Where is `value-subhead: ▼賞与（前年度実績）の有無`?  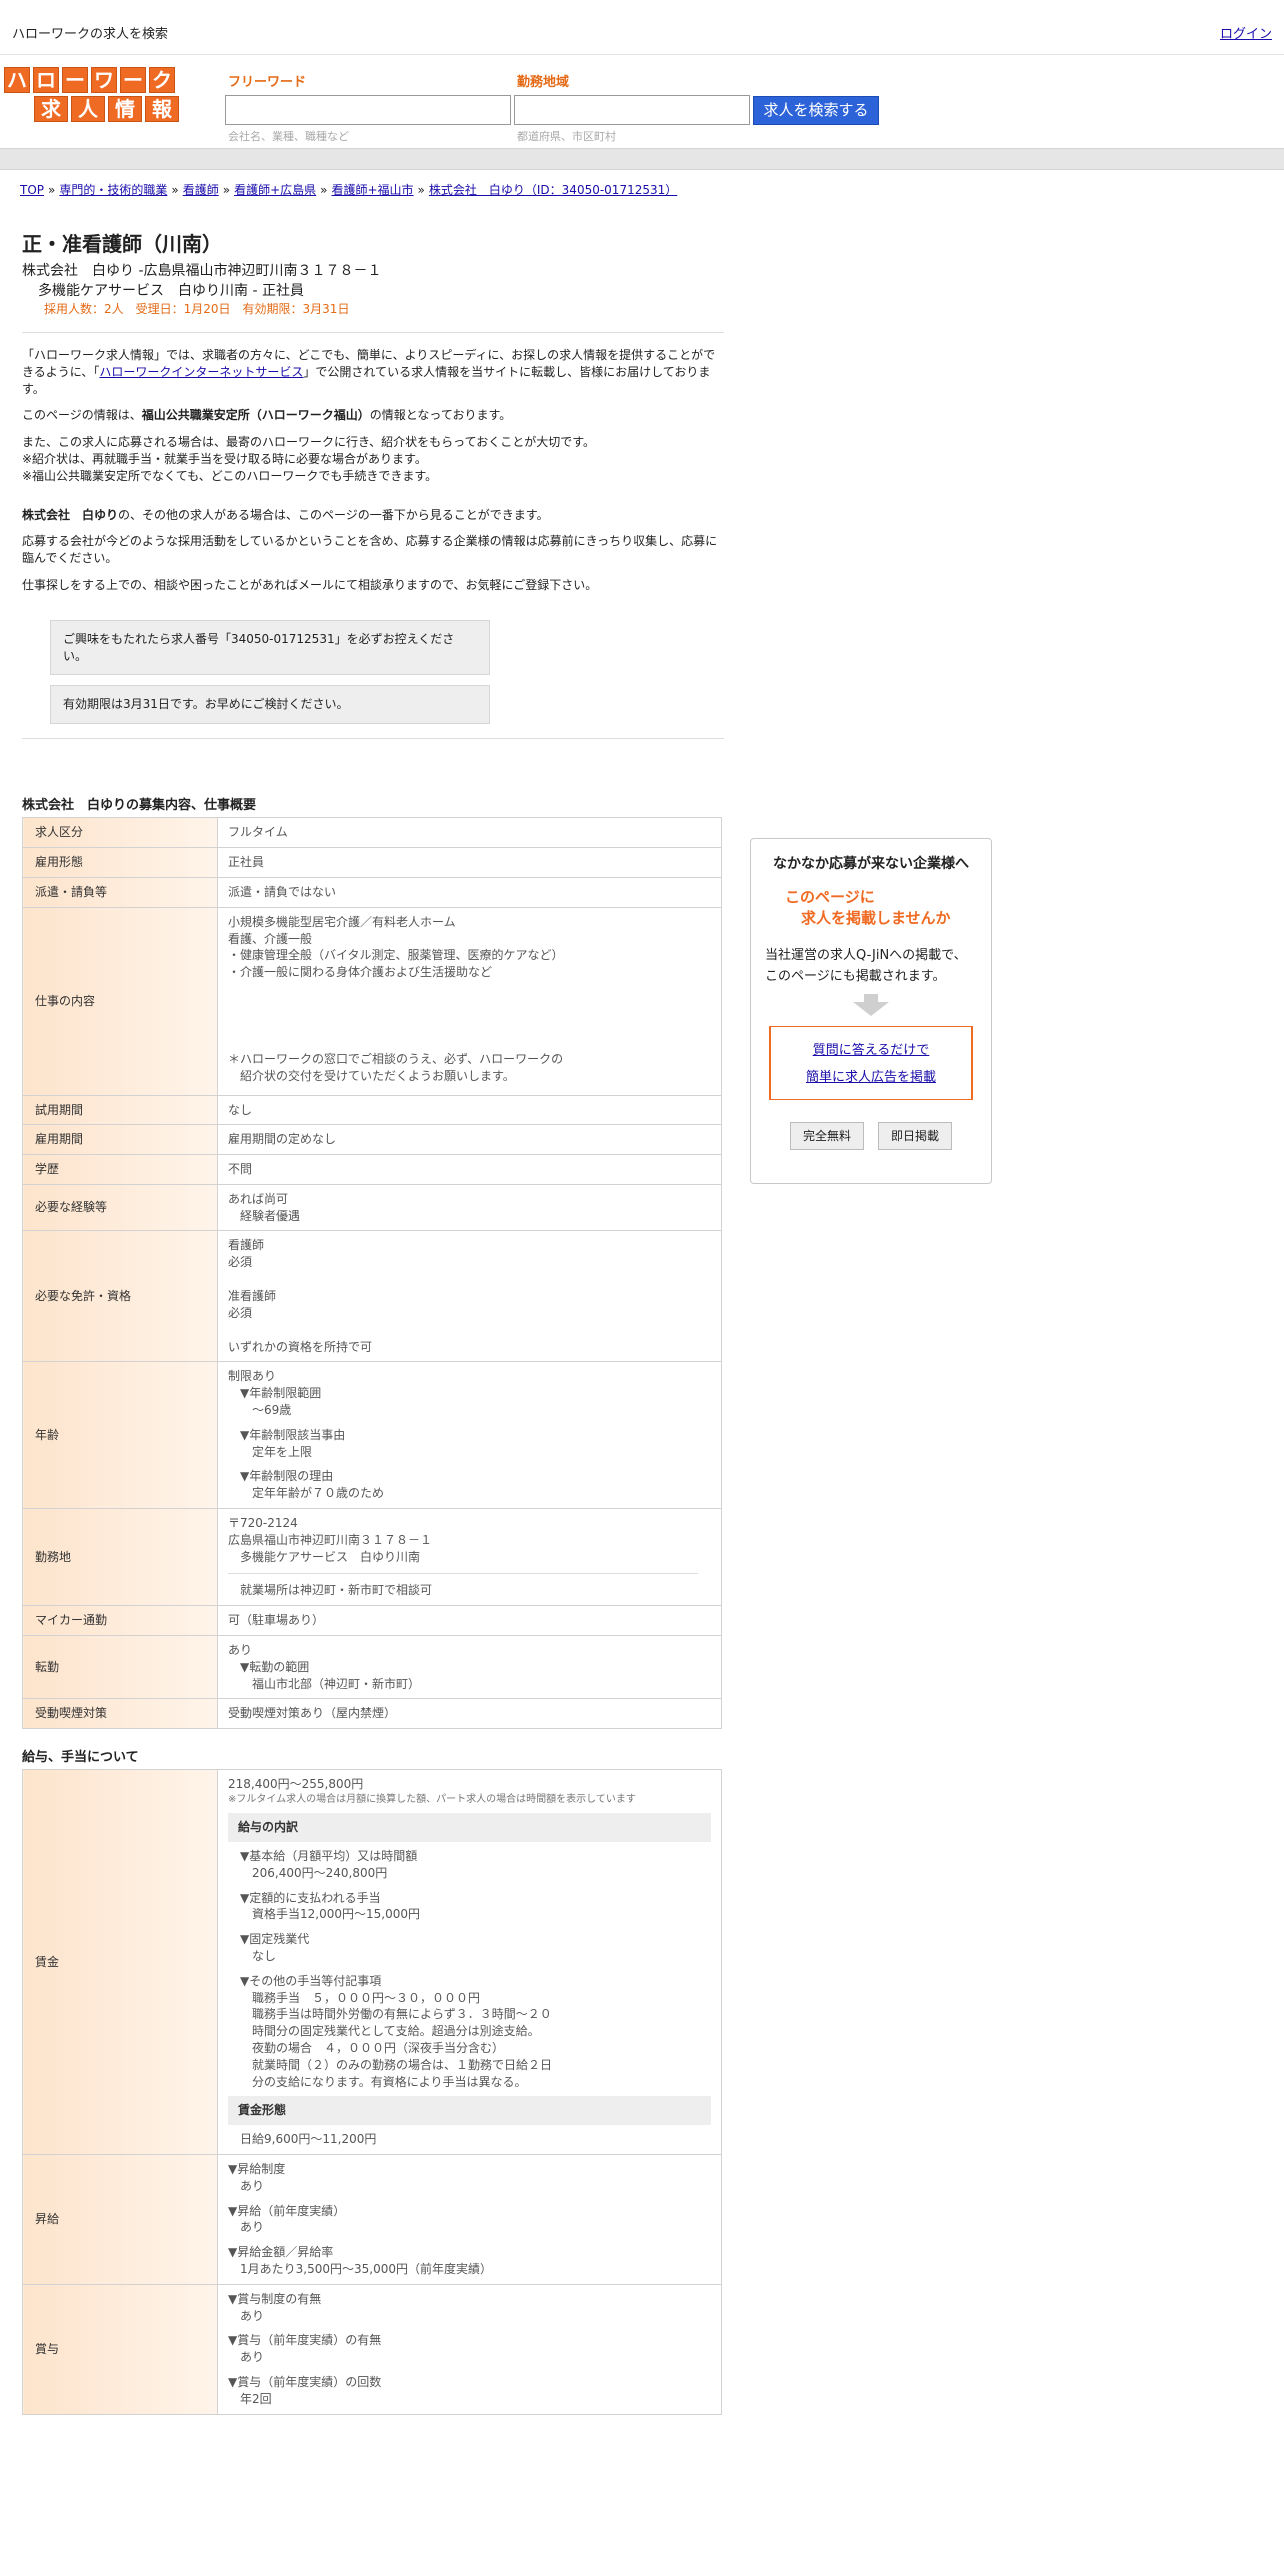 value-subhead: ▼賞与（前年度実績）の有無 is located at coordinates (305, 2340).